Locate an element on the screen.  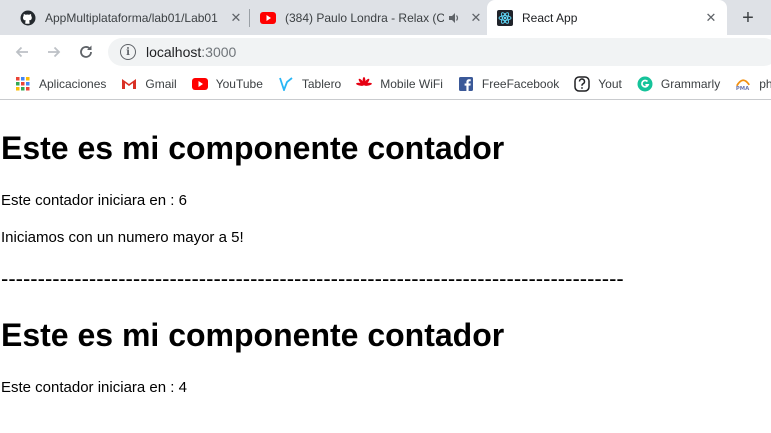
browser-toolbar: i localhost:3000 is located at coordinates (385, 52).